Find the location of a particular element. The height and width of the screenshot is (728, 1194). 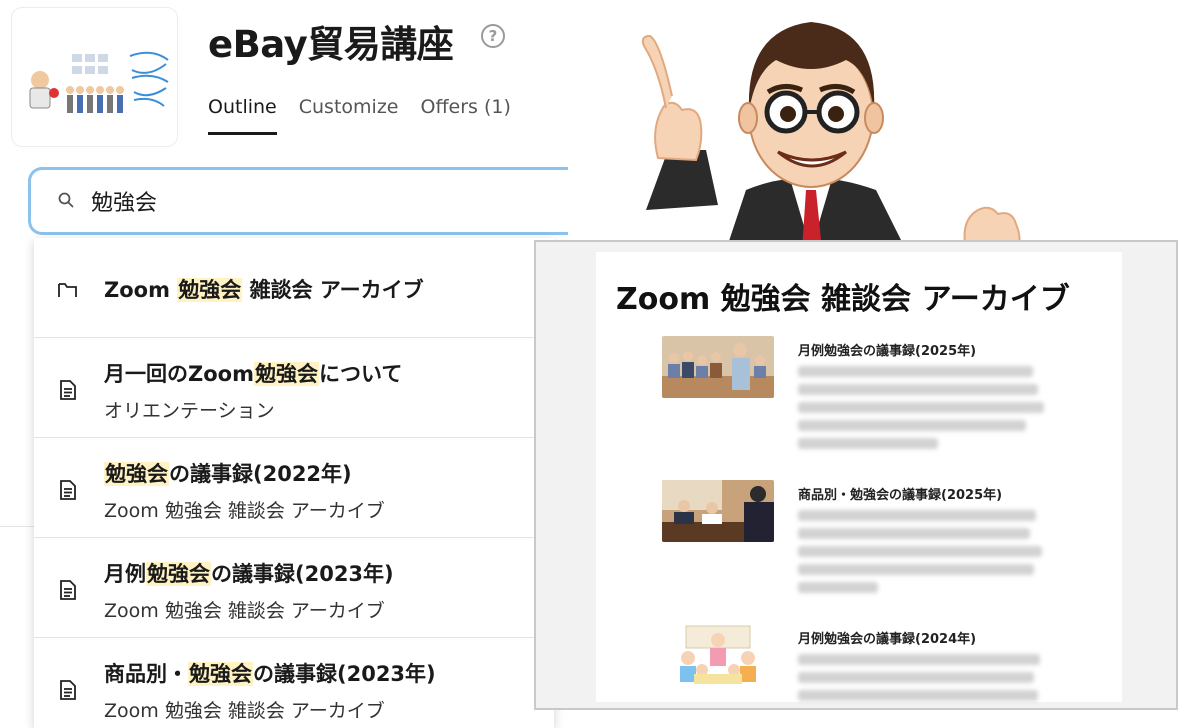

result-subtitle: オリエンテーション is located at coordinates (189, 411).